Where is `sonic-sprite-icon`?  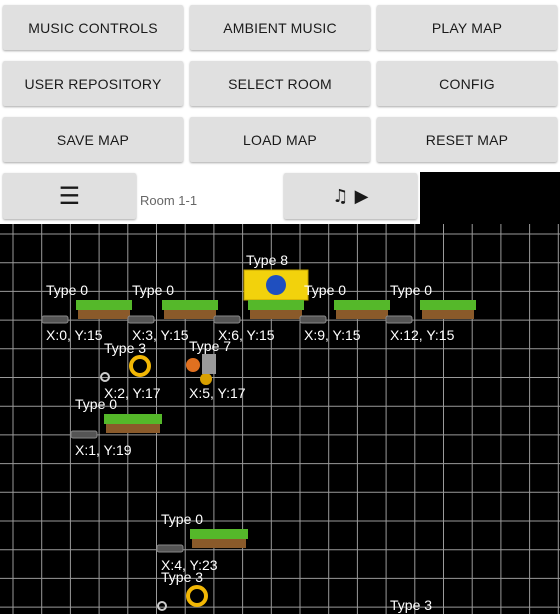 sonic-sprite-icon is located at coordinates (276, 285).